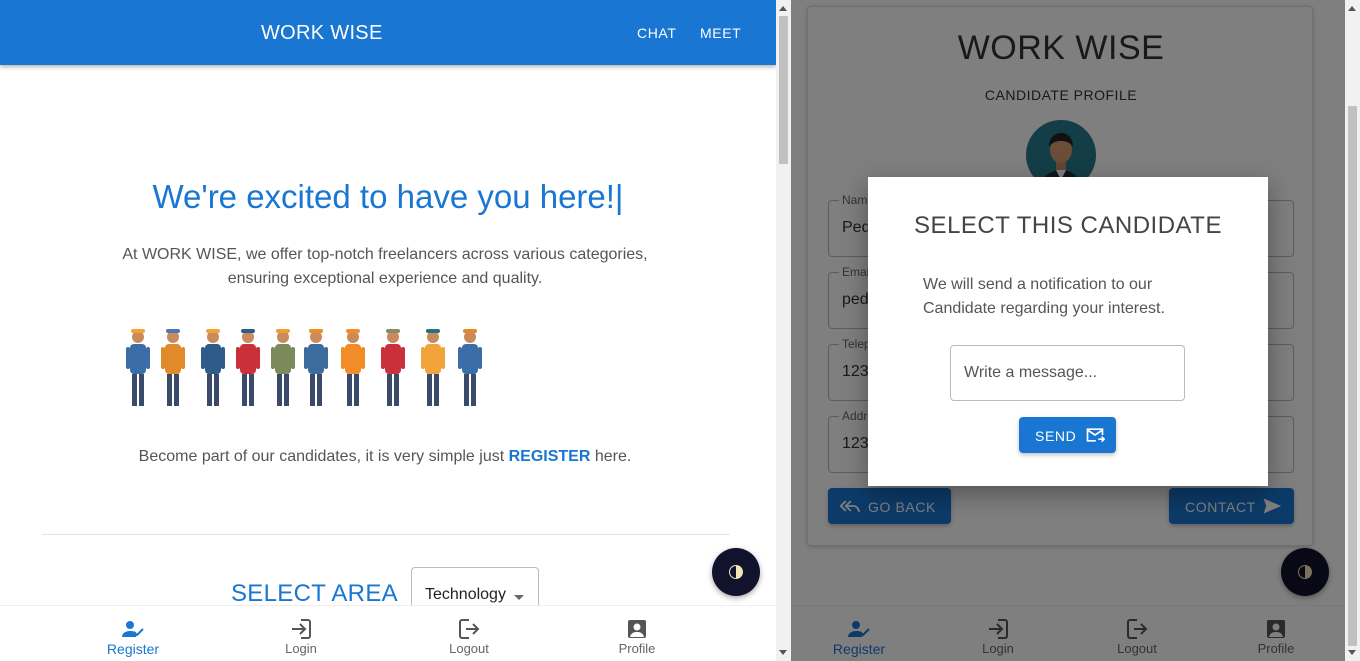 The width and height of the screenshot is (1360, 661). I want to click on bottom-navigation: Register Login Logout Profile, so click(388, 633).